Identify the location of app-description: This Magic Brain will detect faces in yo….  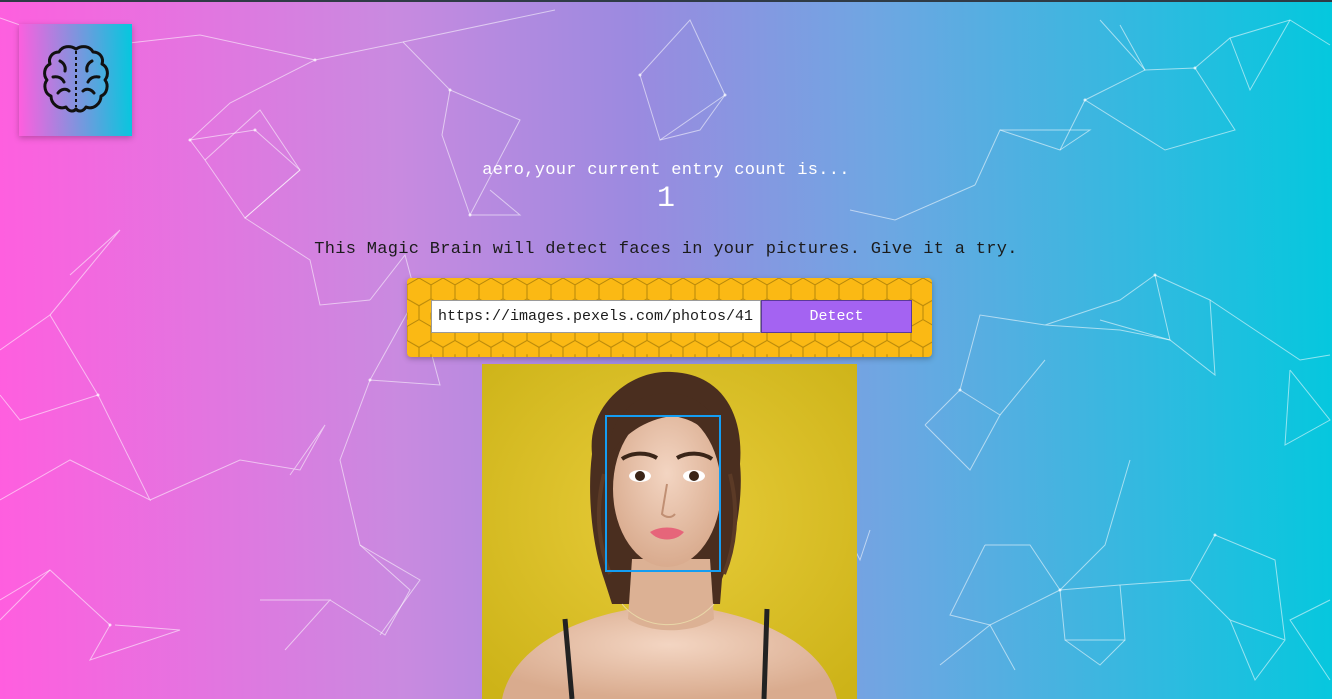
(666, 249).